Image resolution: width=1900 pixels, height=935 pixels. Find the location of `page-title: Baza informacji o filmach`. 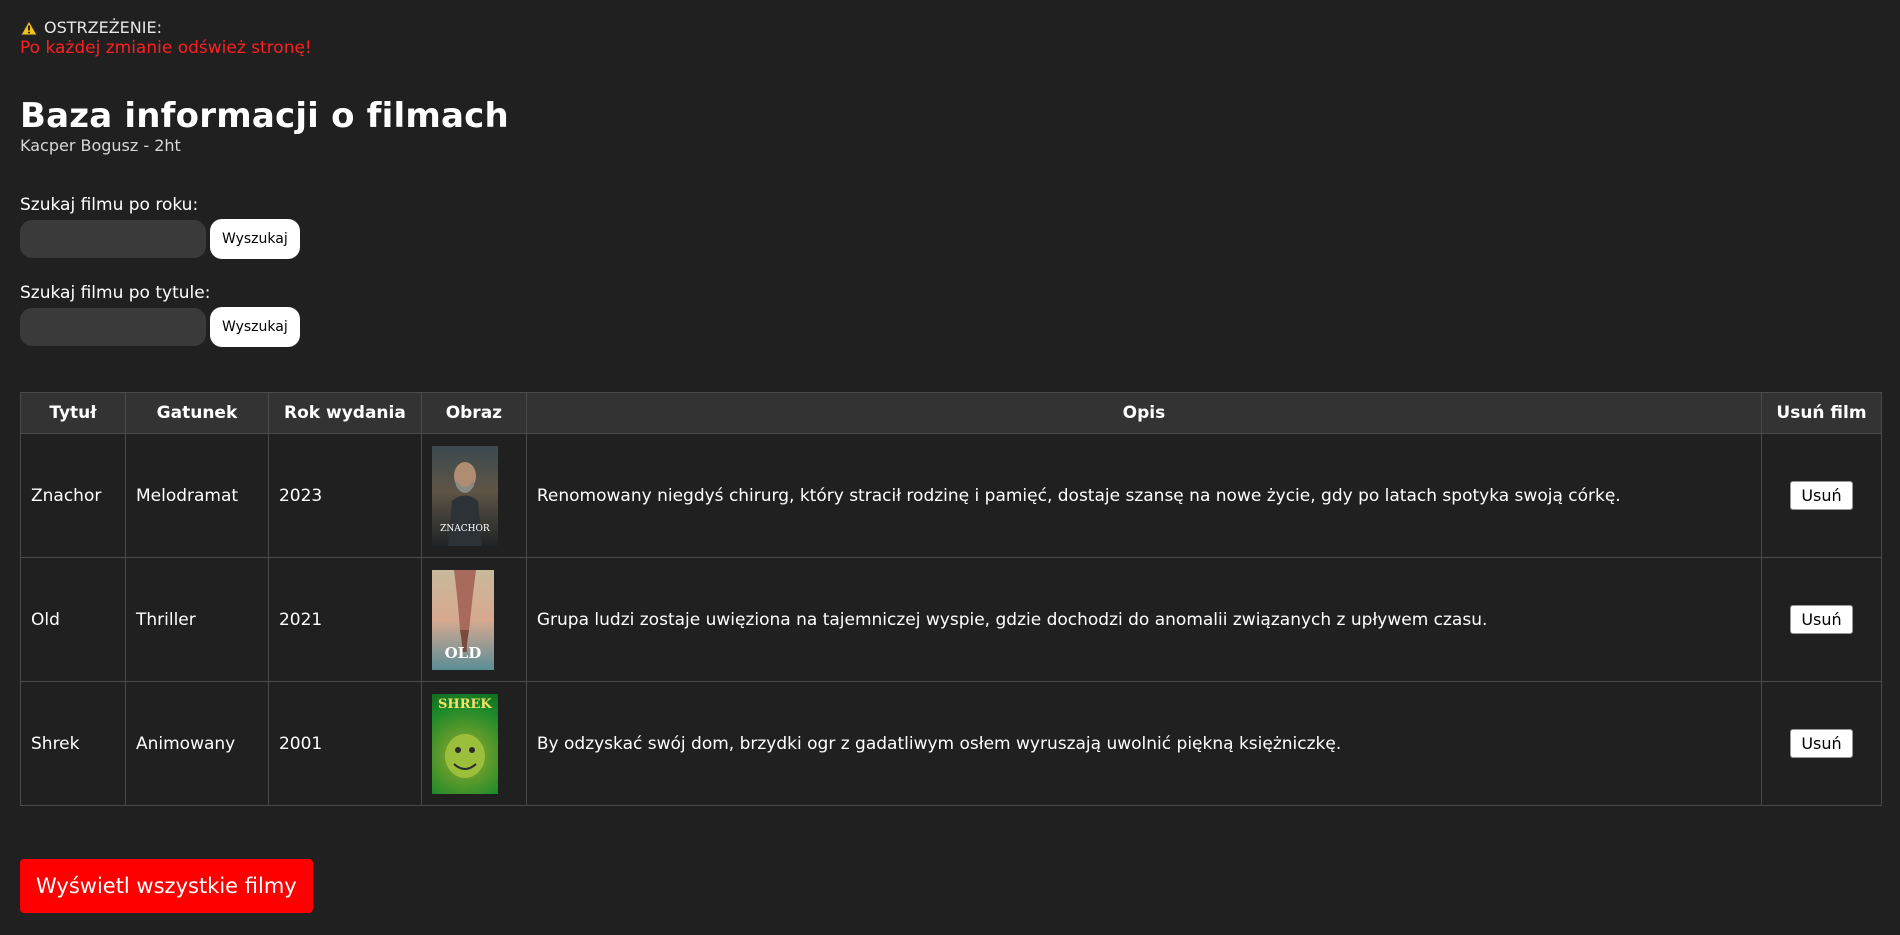

page-title: Baza informacji o filmach is located at coordinates (264, 116).